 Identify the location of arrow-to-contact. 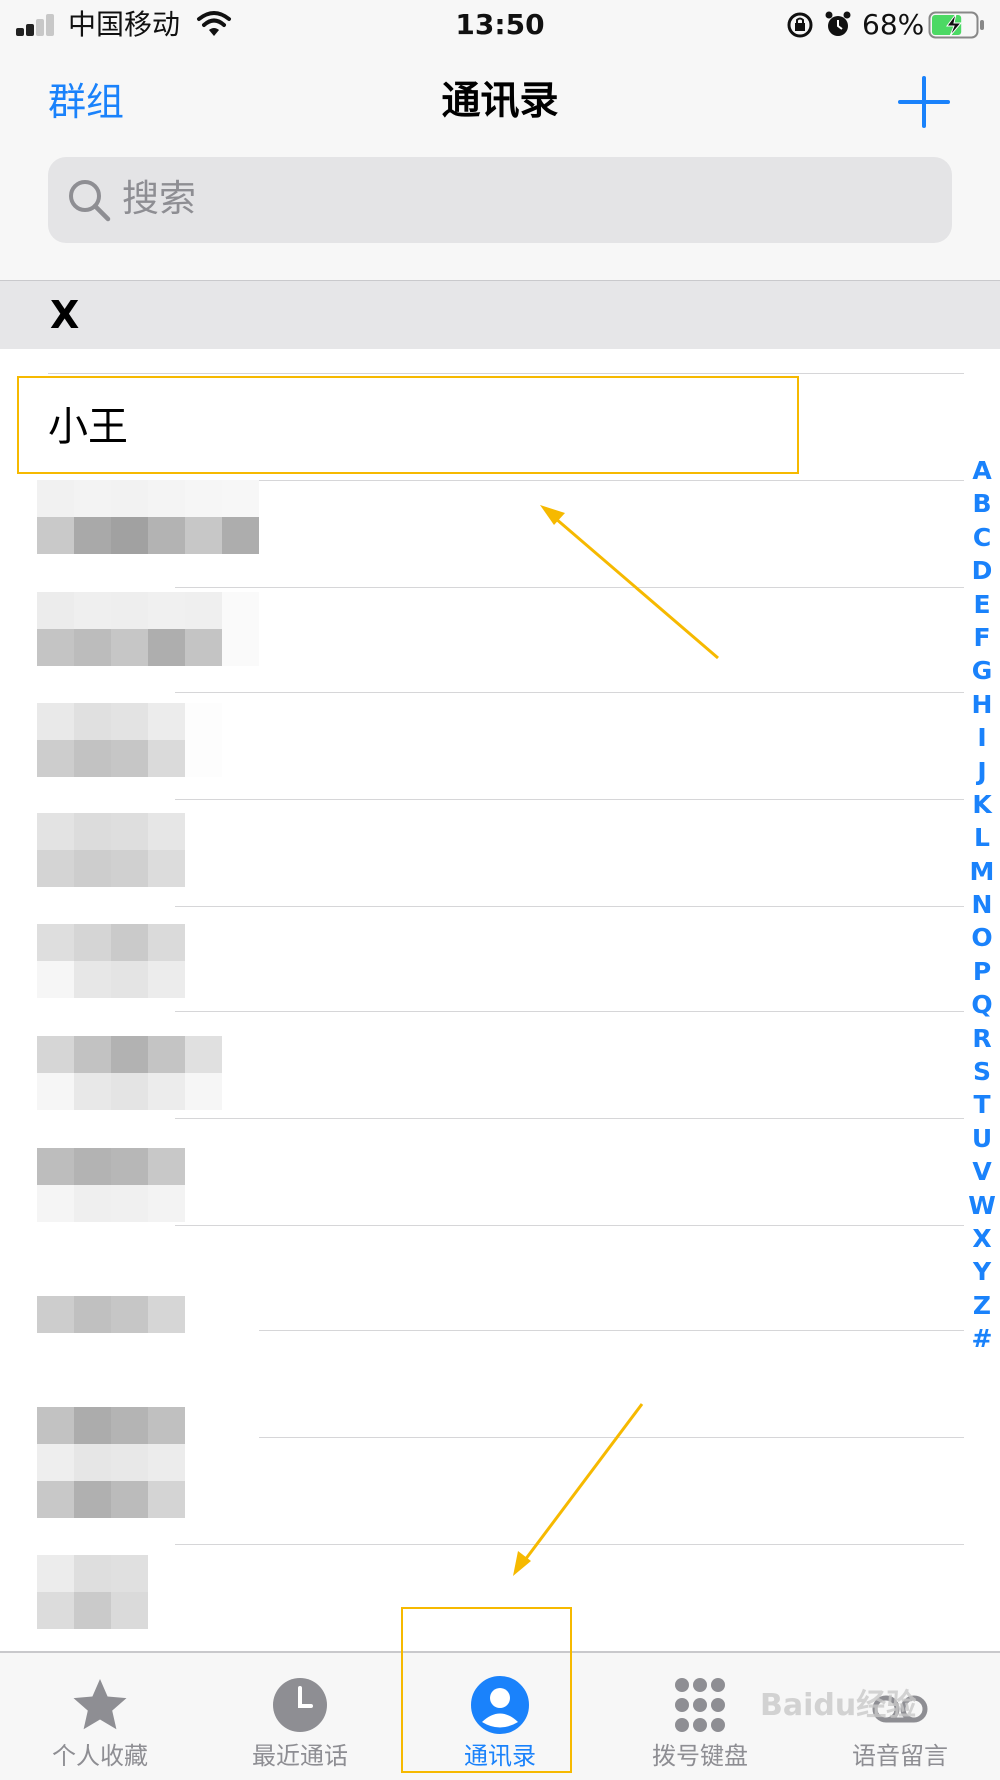
(629, 582).